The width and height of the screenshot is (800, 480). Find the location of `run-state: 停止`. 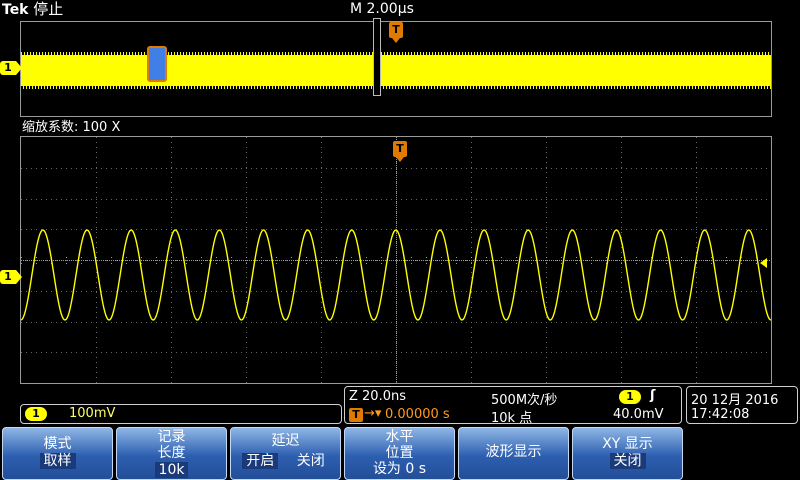

run-state: 停止 is located at coordinates (48, 9).